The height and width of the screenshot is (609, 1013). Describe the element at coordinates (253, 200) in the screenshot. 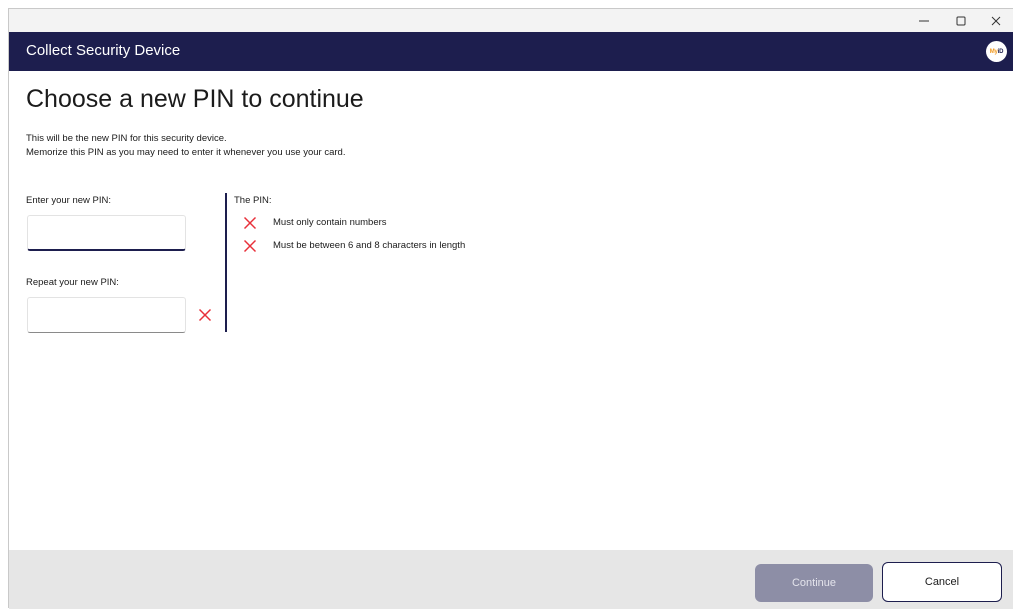

I see `pin-rules-heading: The PIN:` at that location.